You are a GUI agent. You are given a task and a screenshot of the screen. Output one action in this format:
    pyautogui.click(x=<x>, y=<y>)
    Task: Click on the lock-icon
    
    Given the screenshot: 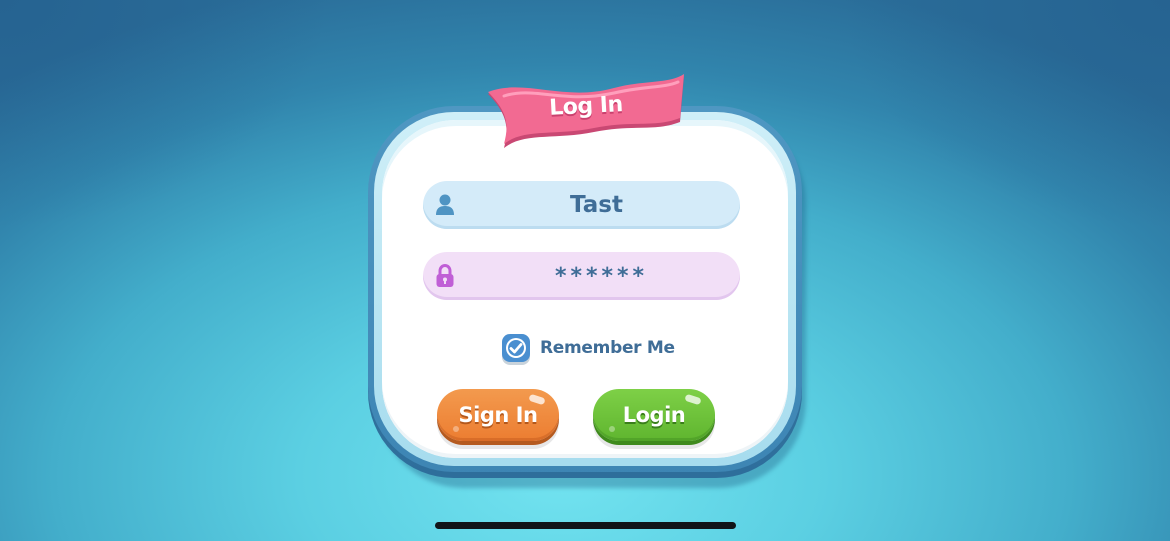 What is the action you would take?
    pyautogui.click(x=445, y=275)
    